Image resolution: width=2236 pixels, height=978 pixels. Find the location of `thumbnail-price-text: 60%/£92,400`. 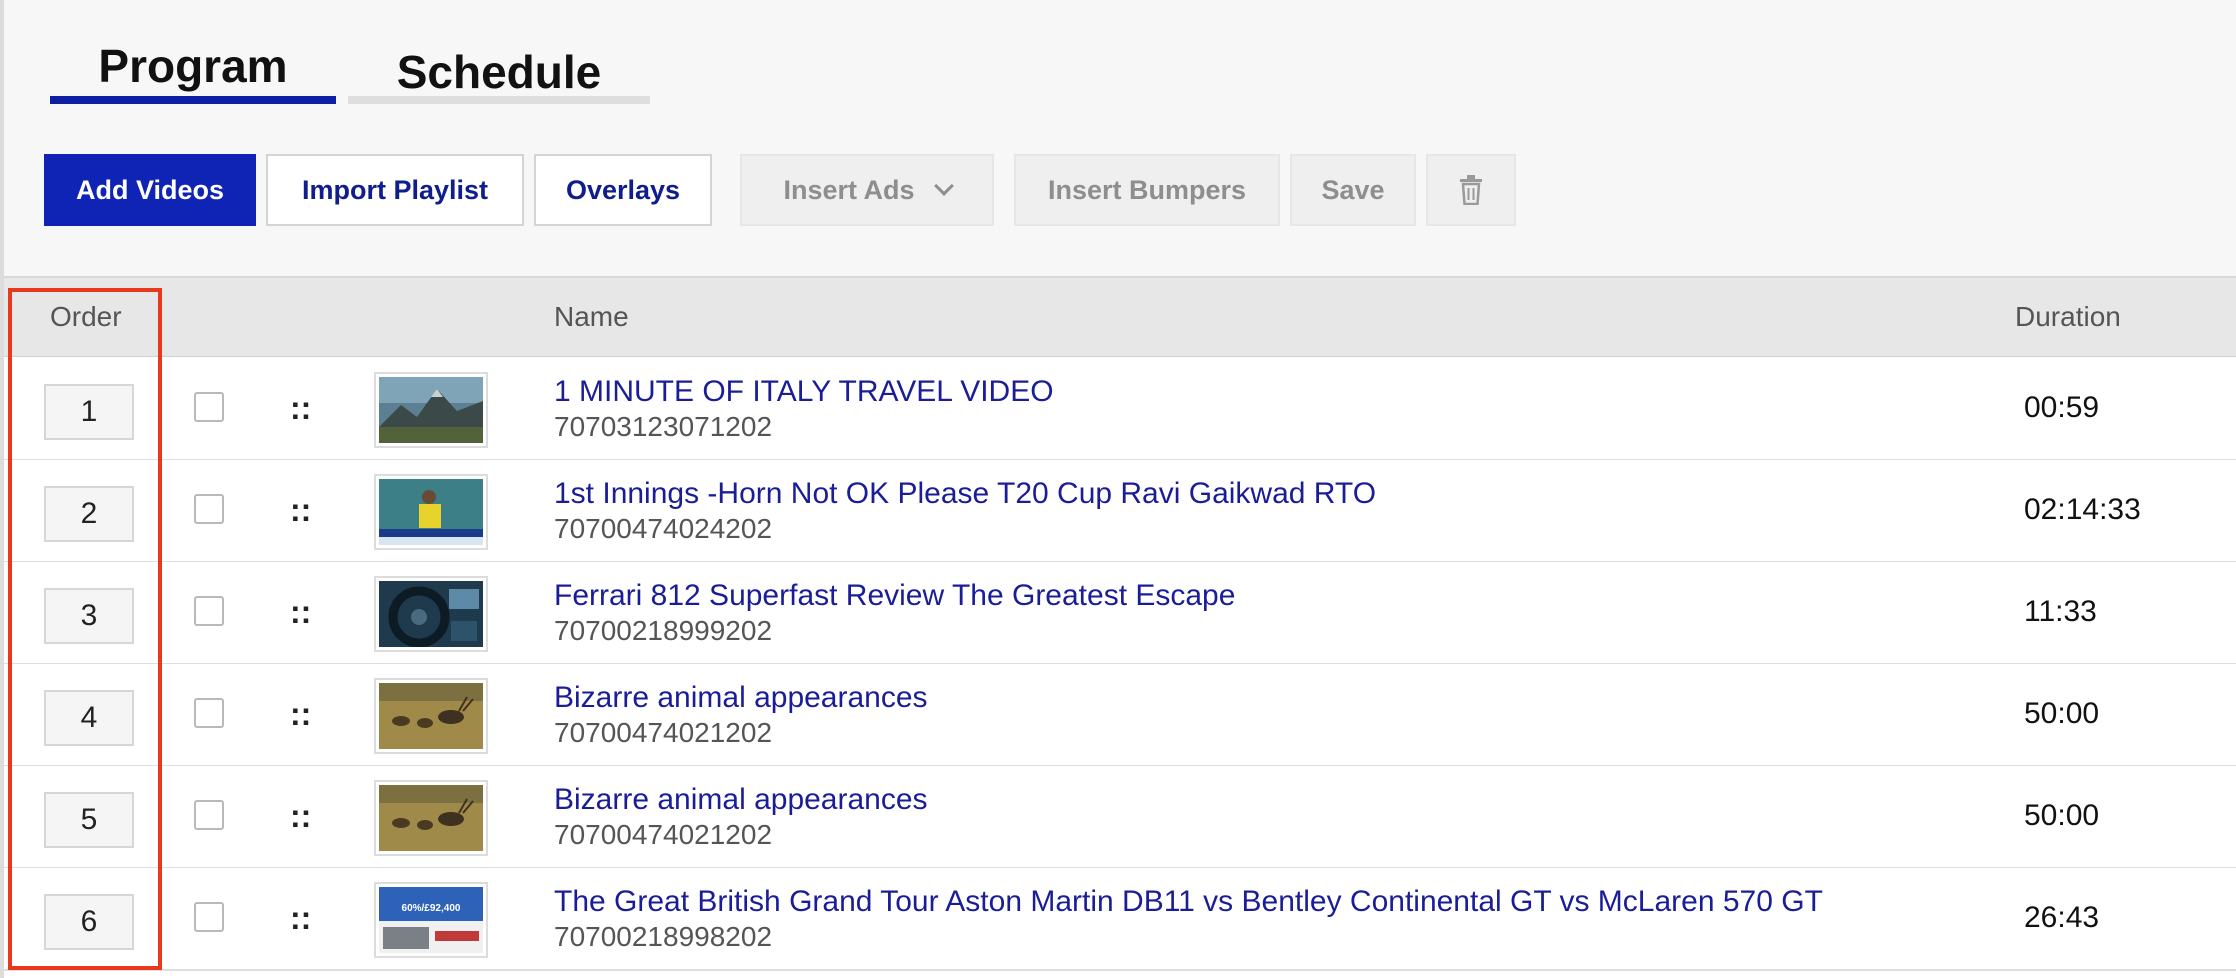

thumbnail-price-text: 60%/£92,400 is located at coordinates (431, 908).